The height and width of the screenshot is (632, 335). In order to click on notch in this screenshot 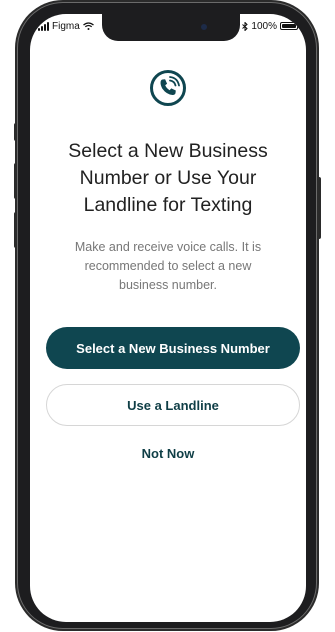, I will do `click(171, 27)`.